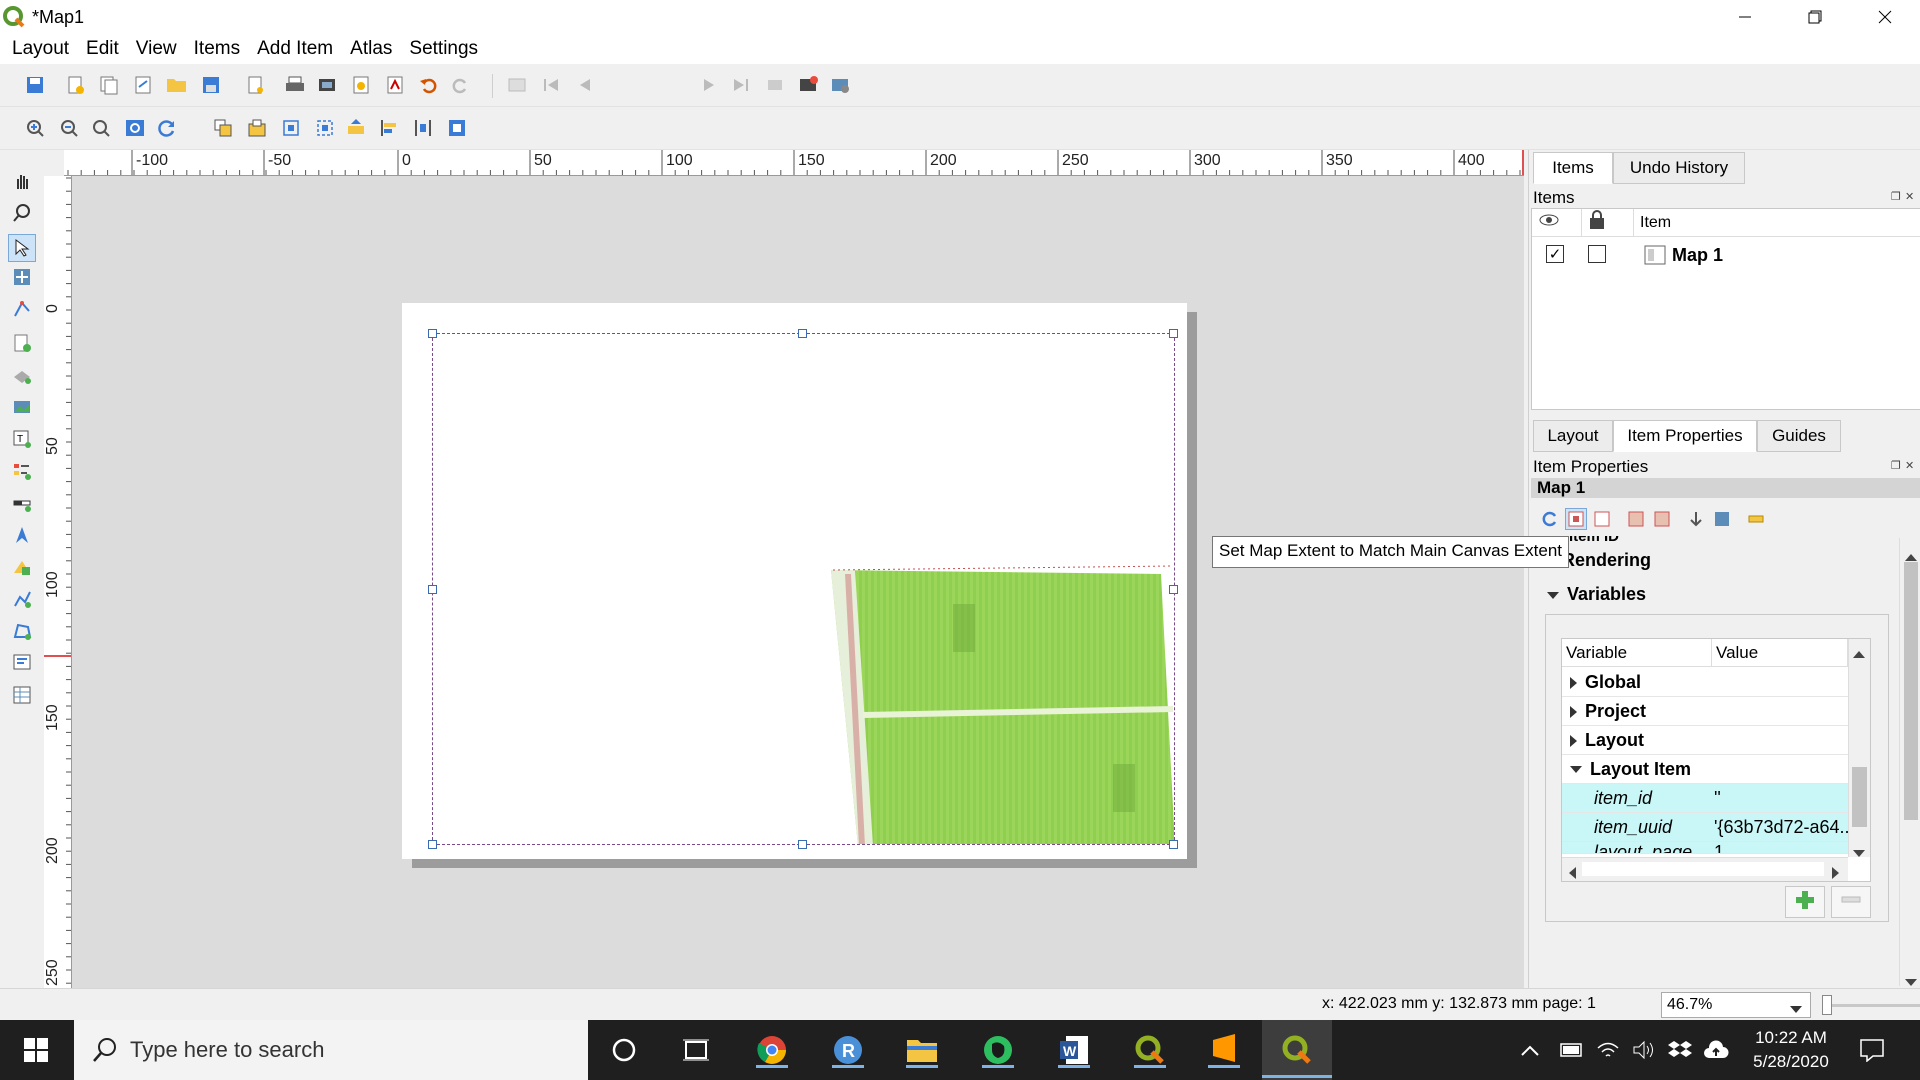 This screenshot has height=1080, width=1920. Describe the element at coordinates (223, 128) in the screenshot. I see `group-items-icon` at that location.